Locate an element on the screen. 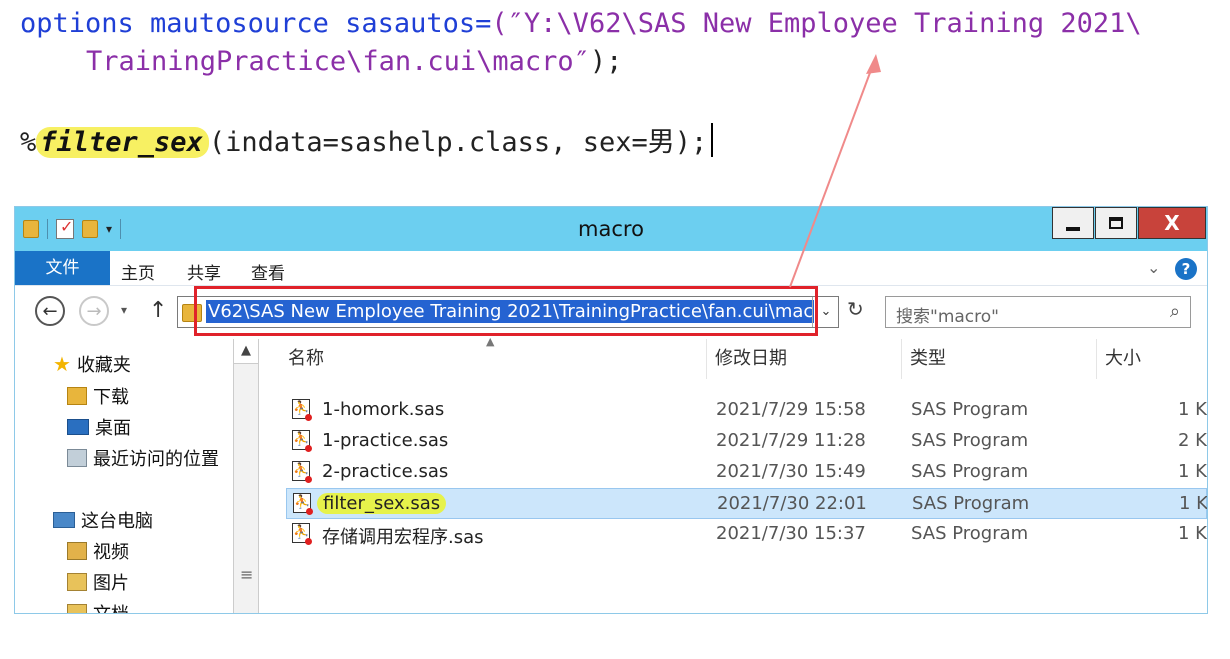 The height and width of the screenshot is (659, 1230). arrow-line is located at coordinates (832, 174).